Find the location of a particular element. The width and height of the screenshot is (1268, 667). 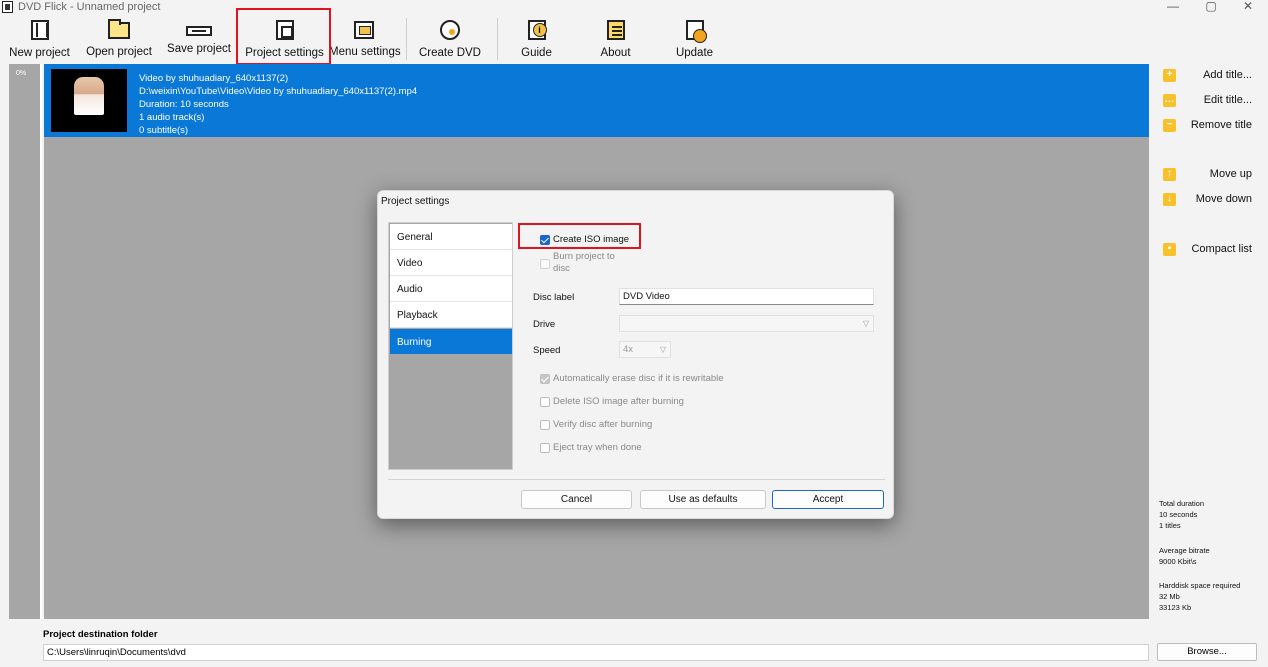

speed-select: 4x ▽ is located at coordinates (645, 349).